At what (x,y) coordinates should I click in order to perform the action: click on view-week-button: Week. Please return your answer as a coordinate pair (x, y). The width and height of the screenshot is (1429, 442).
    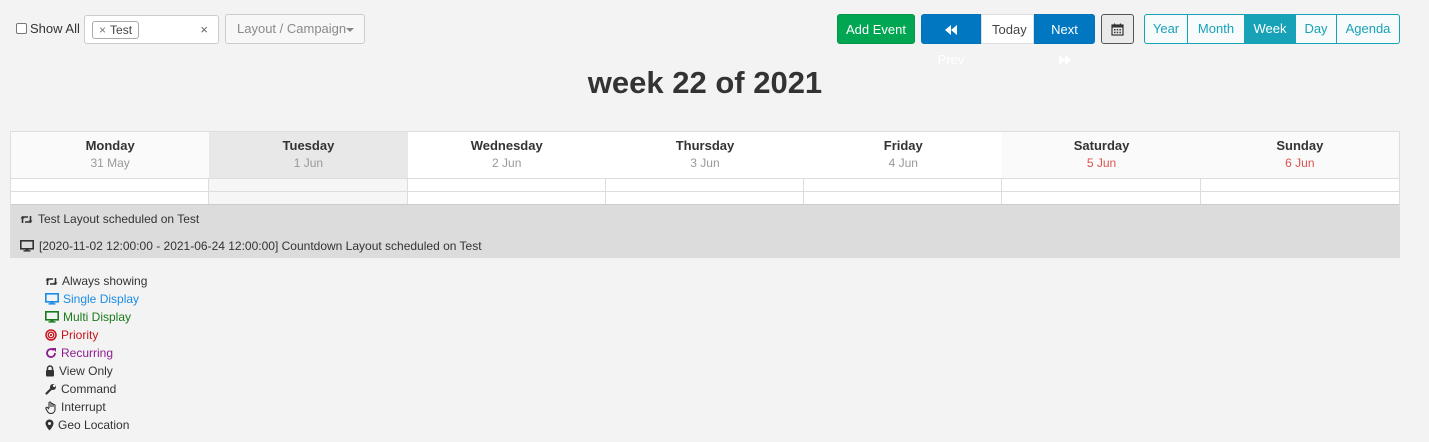
    Looking at the image, I should click on (1270, 29).